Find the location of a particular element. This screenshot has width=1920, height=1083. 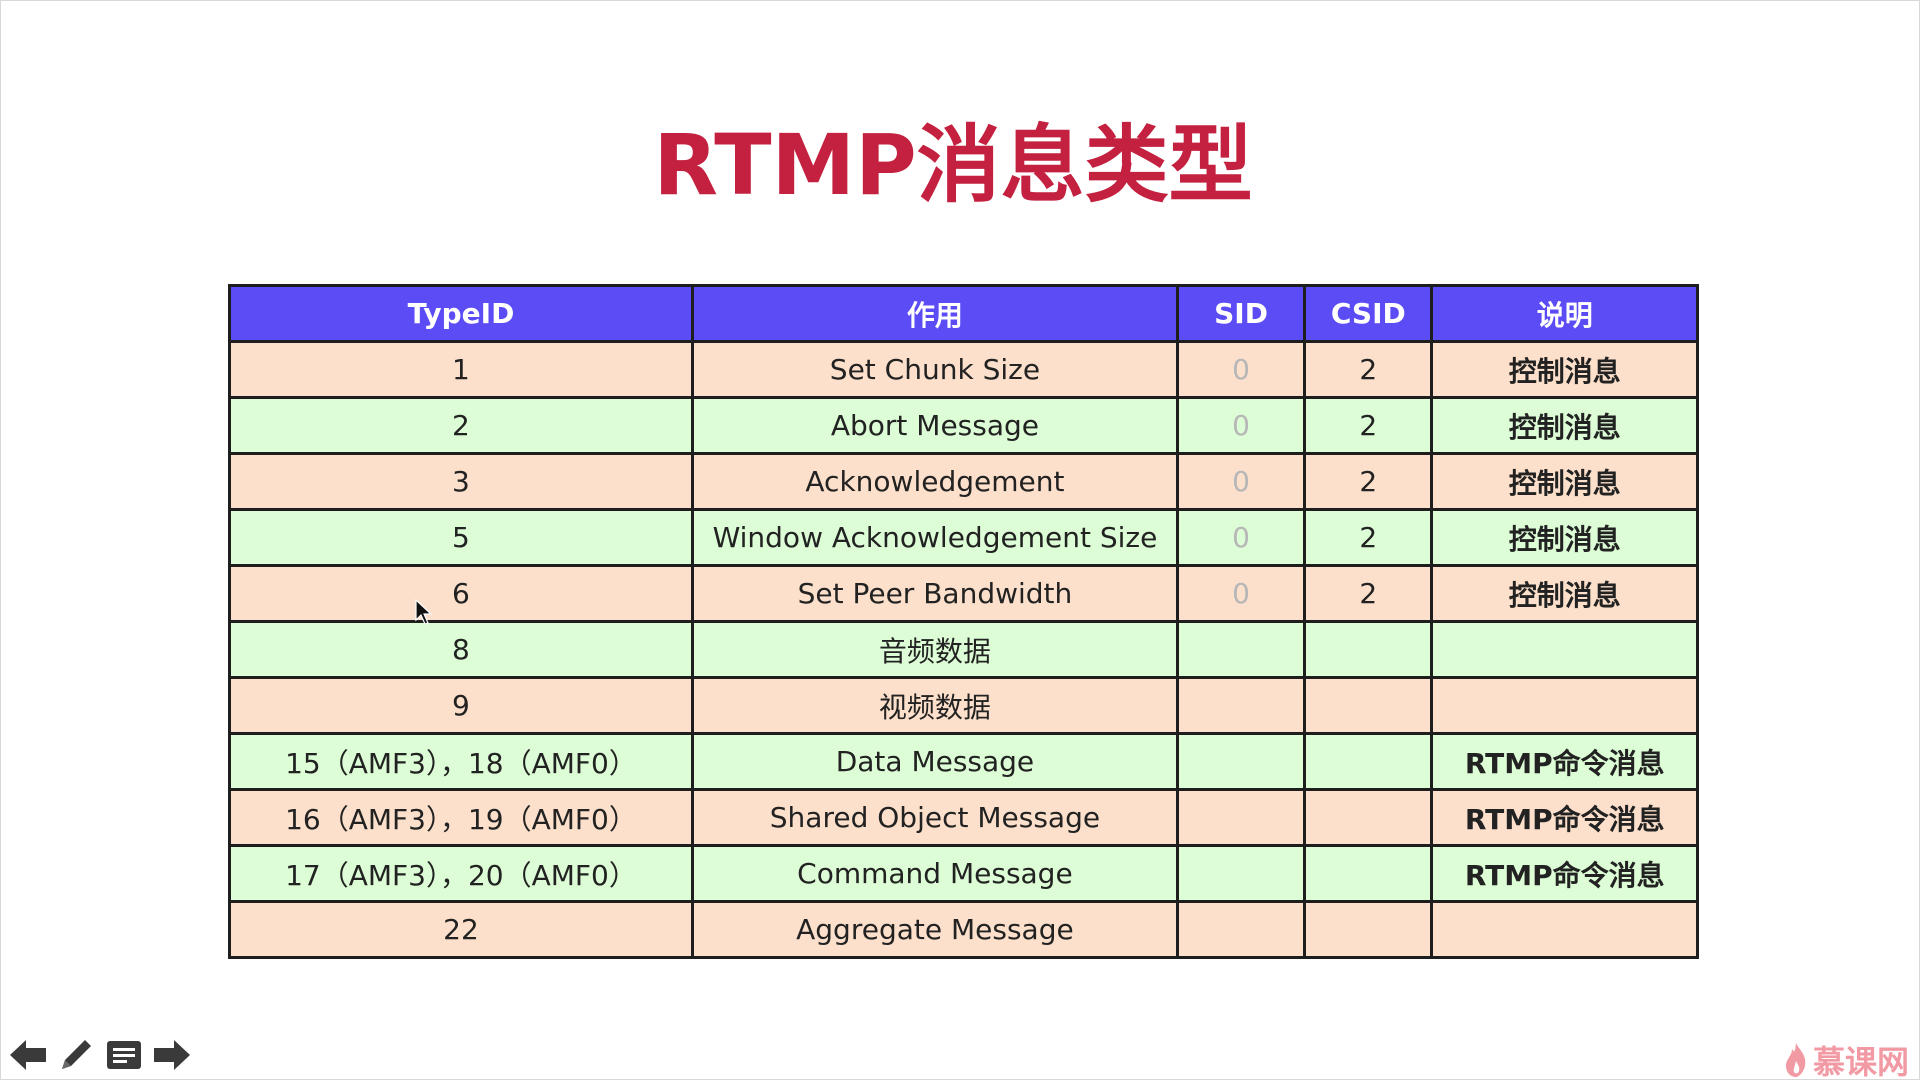

table-header-row: TypeID 作用 SID CSID 说明 is located at coordinates (963, 313).